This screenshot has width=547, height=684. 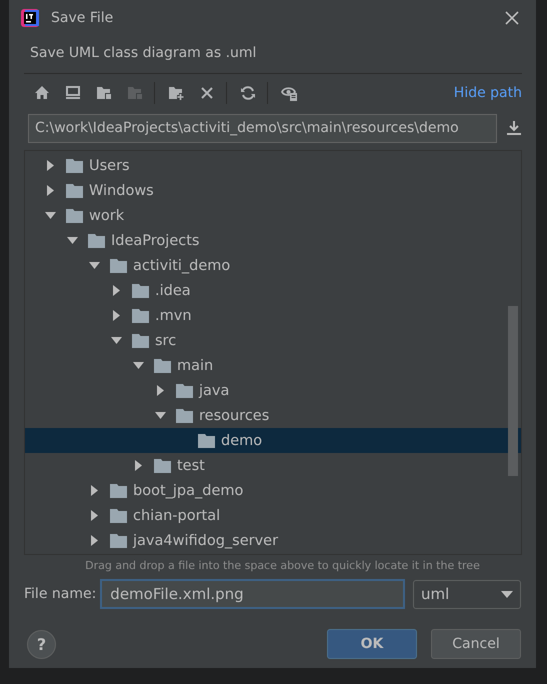 What do you see at coordinates (191, 466) in the screenshot?
I see `tree-item: test` at bounding box center [191, 466].